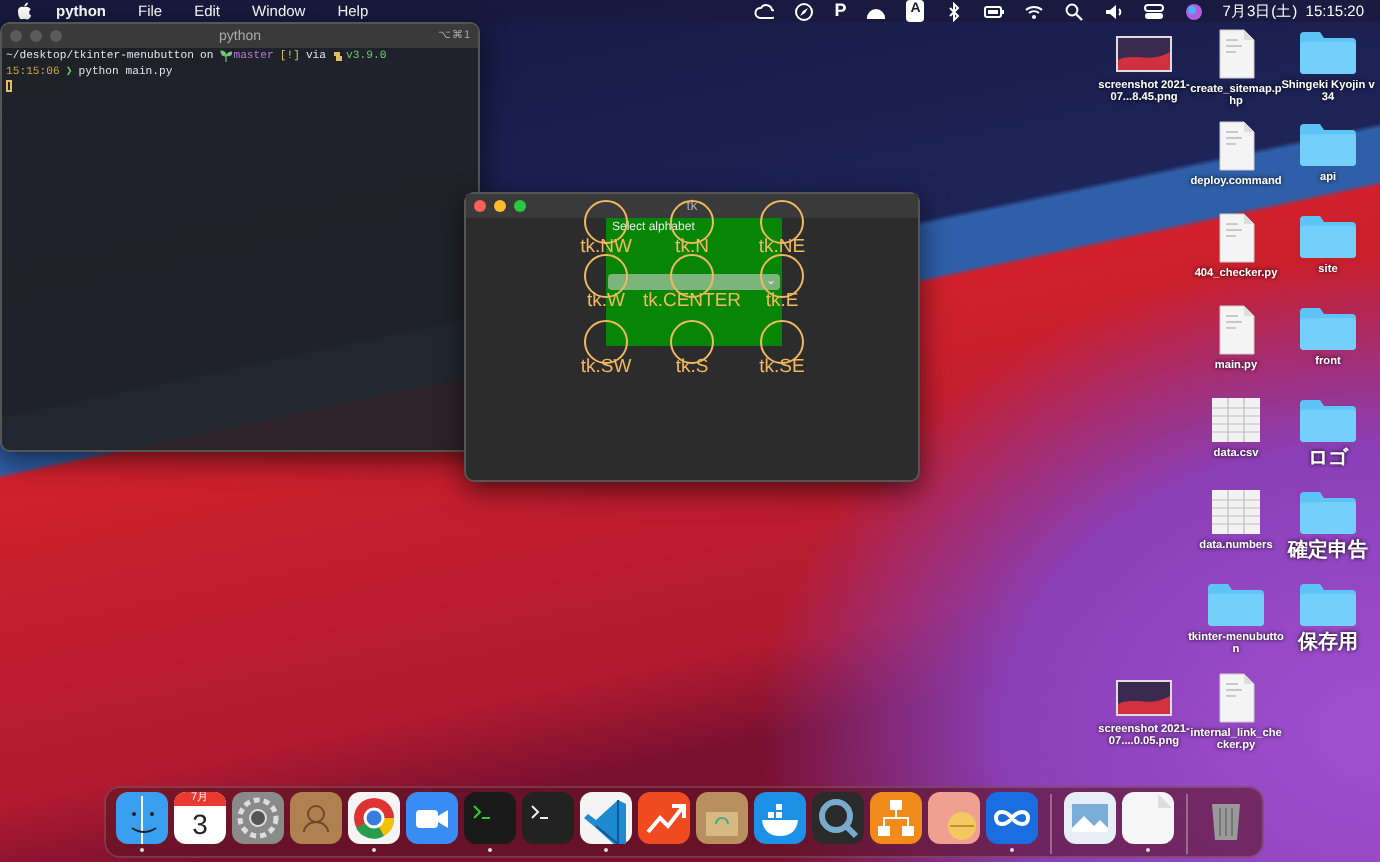 The image size is (1380, 862). Describe the element at coordinates (1114, 11) in the screenshot. I see `speaker-icon` at that location.